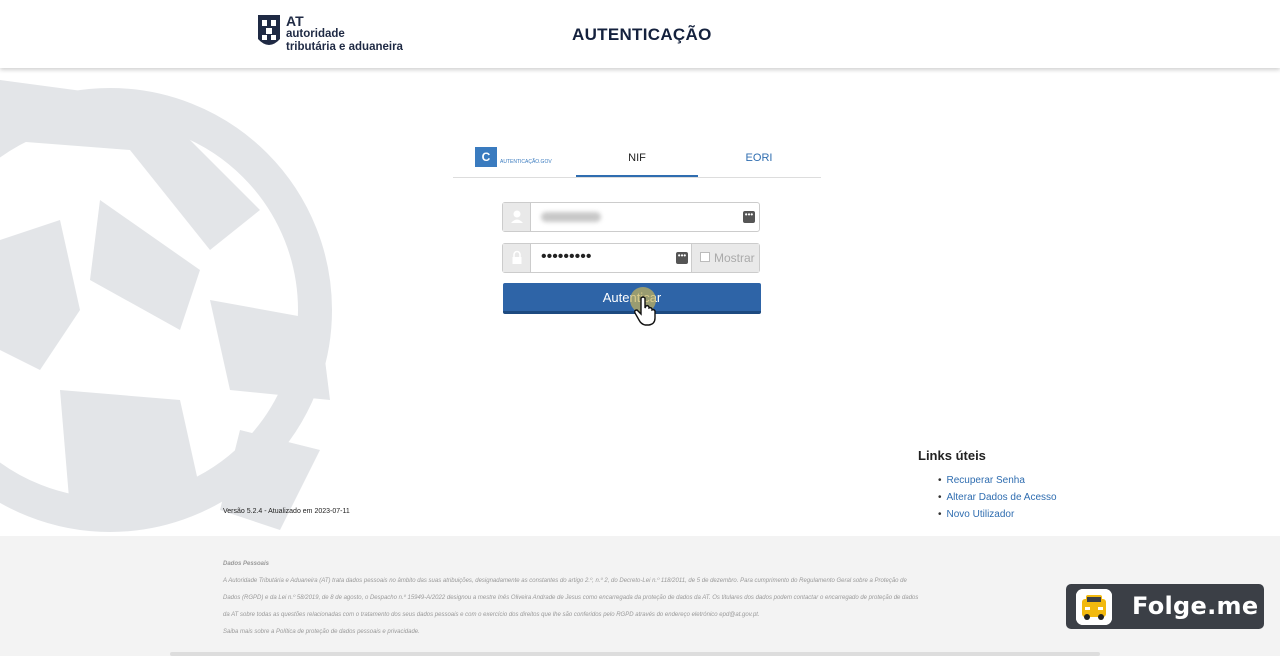 Image resolution: width=1280 pixels, height=656 pixels. Describe the element at coordinates (344, 47) in the screenshot. I see `logo-line-2: tributária e aduaneira` at that location.